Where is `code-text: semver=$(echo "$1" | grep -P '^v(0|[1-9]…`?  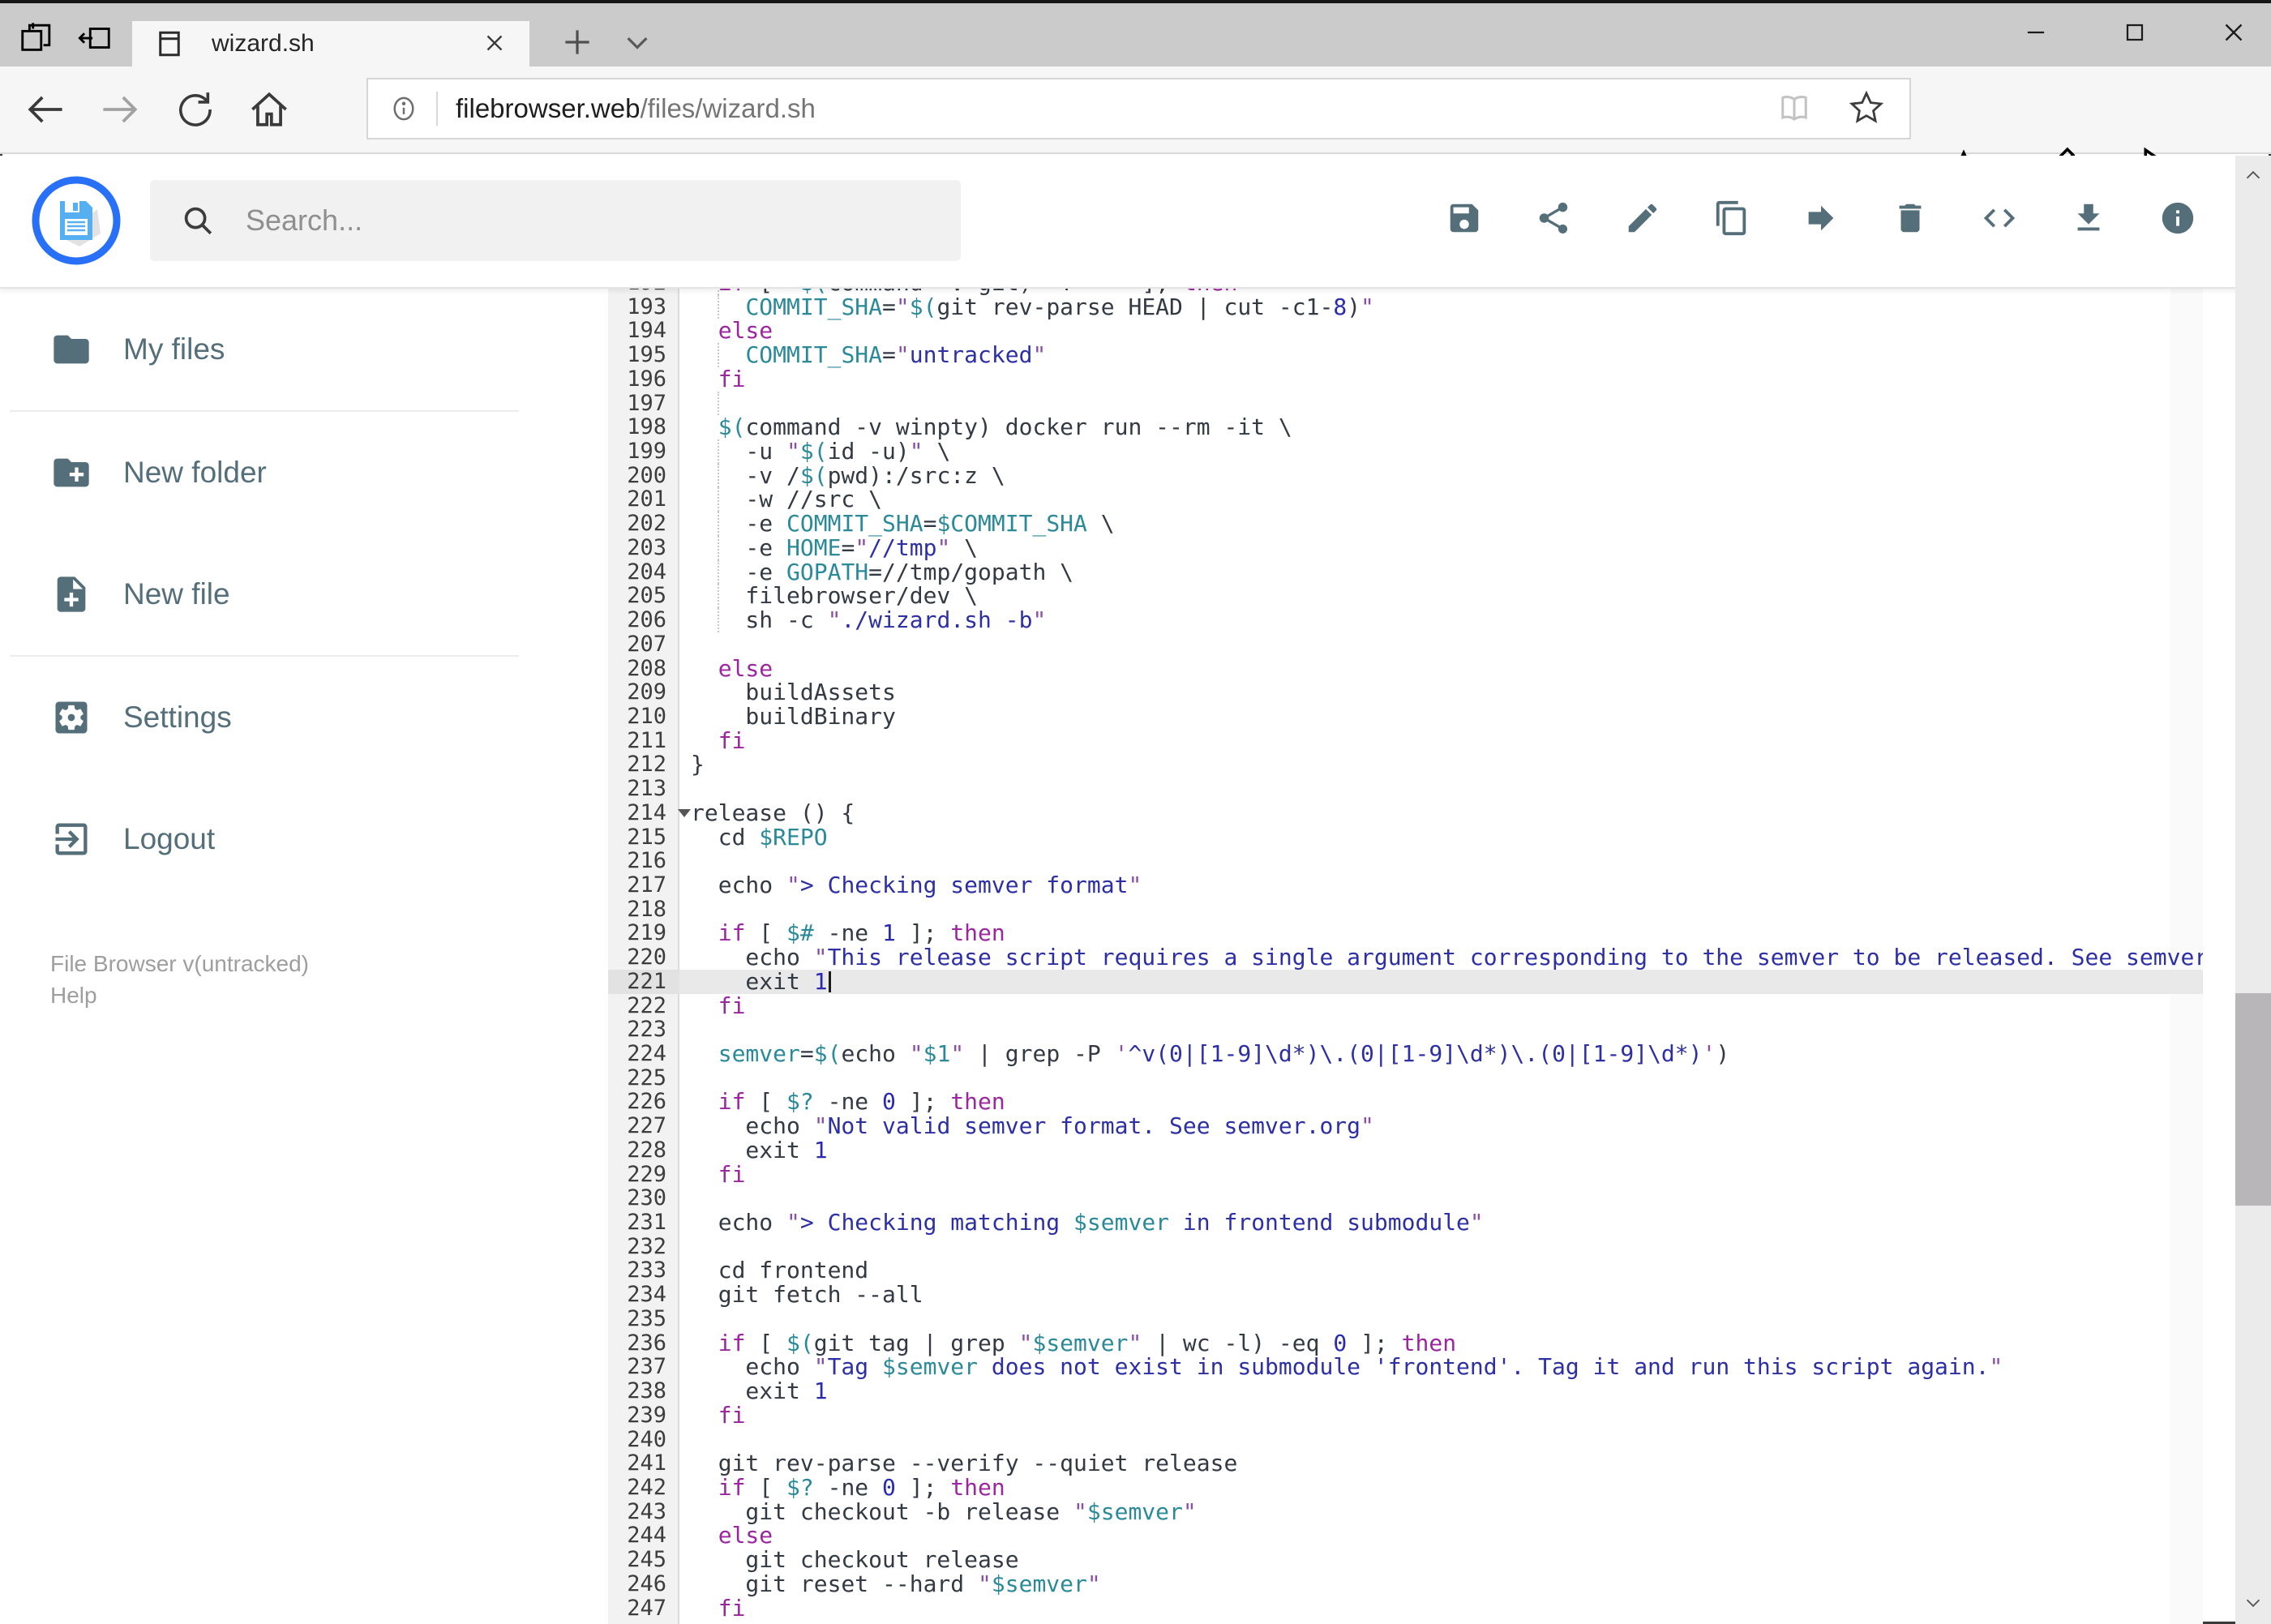 code-text: semver=$(echo "$1" | grep -P '^v(0|[1-9]… is located at coordinates (1441, 1054).